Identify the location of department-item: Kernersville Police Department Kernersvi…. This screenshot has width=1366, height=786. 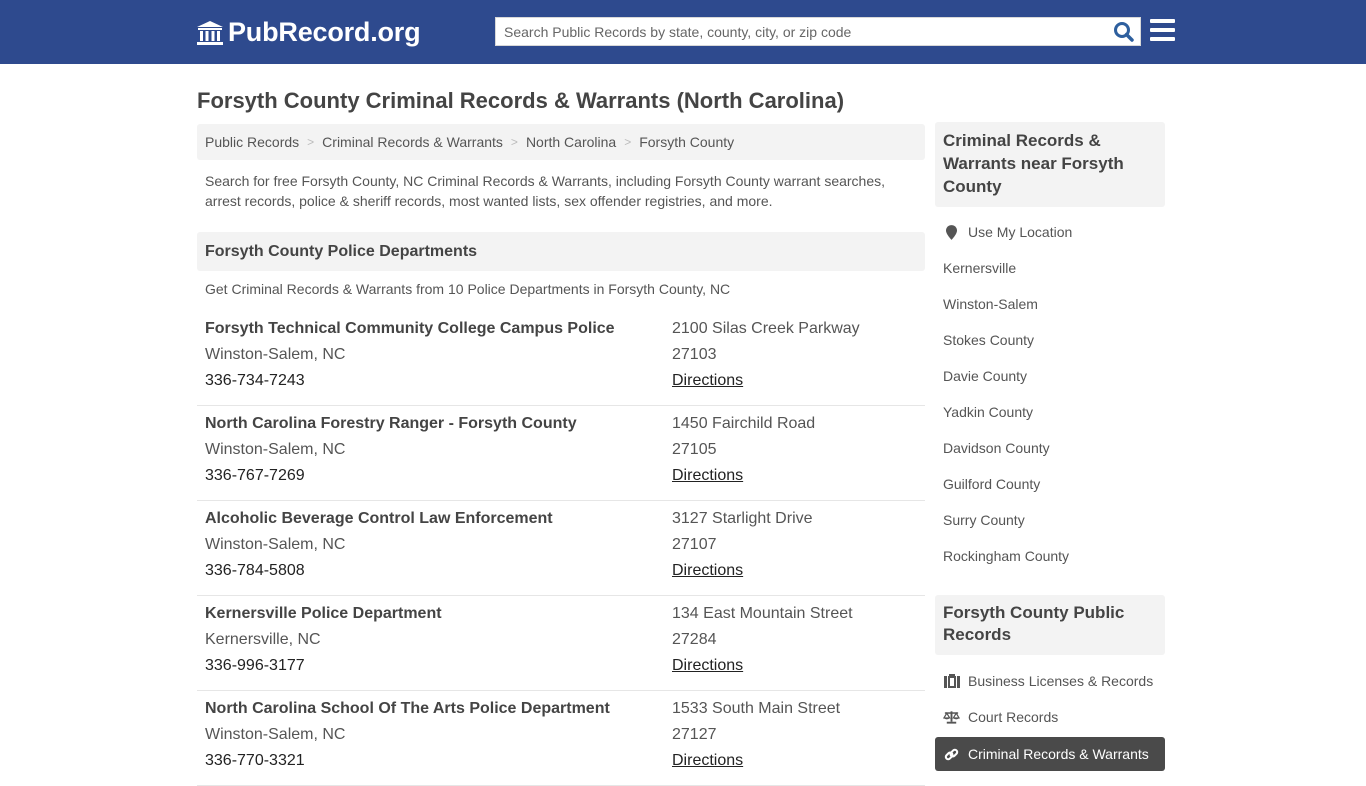
(561, 643).